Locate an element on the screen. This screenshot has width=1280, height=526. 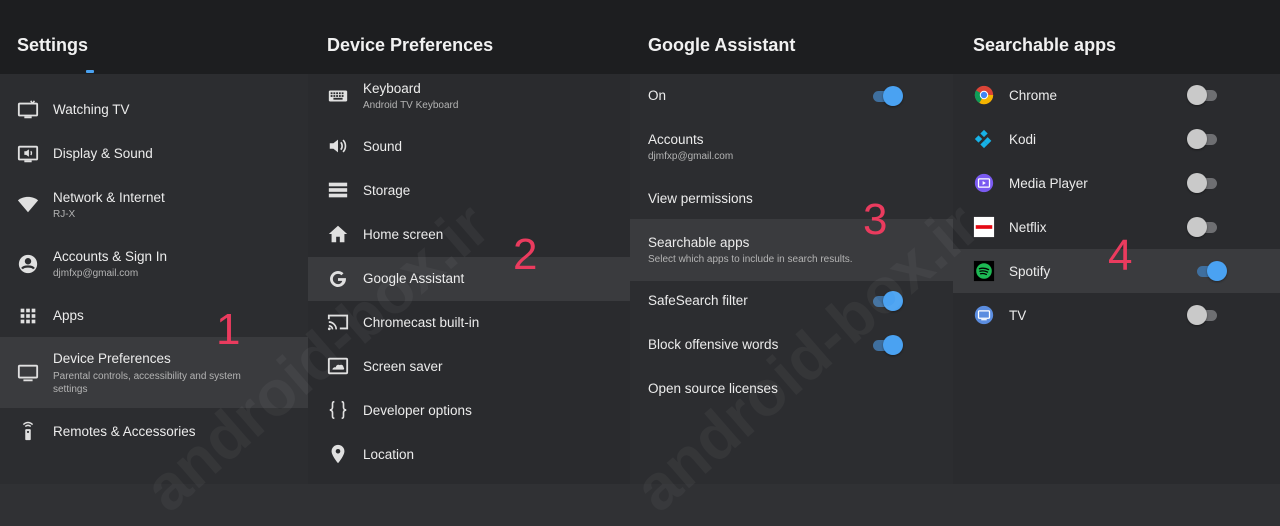
device-pref-item-label: Keyboard is located at coordinates (392, 88).